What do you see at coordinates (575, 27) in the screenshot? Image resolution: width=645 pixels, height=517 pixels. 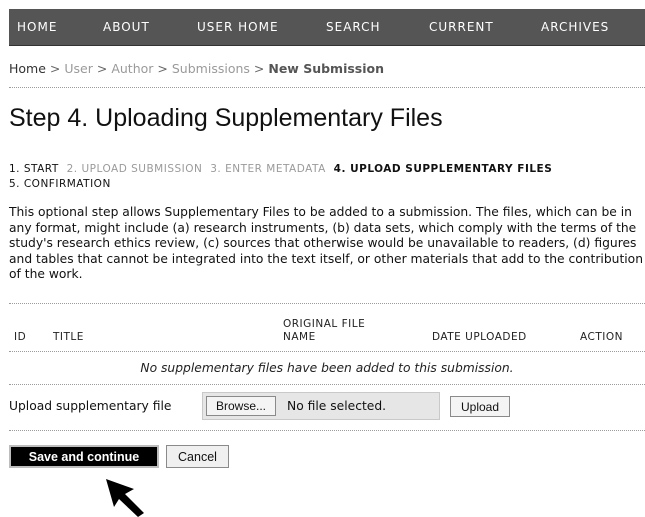 I see `nav-archives: ARCHIVES` at bounding box center [575, 27].